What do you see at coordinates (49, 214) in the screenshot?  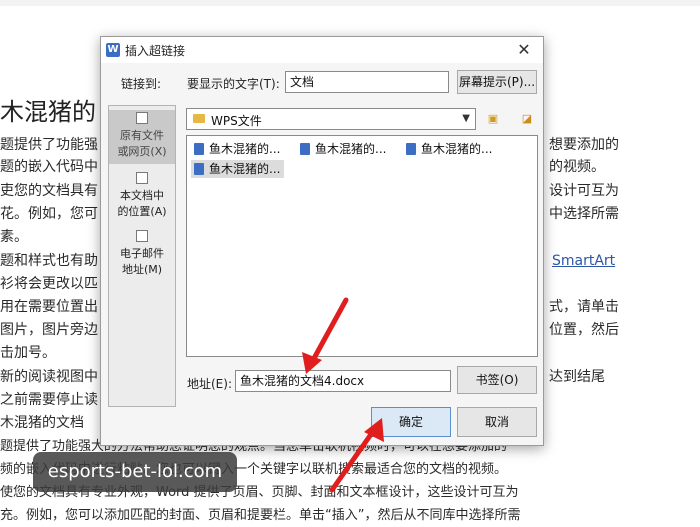 I see `doc-line: 花。例如，您可` at bounding box center [49, 214].